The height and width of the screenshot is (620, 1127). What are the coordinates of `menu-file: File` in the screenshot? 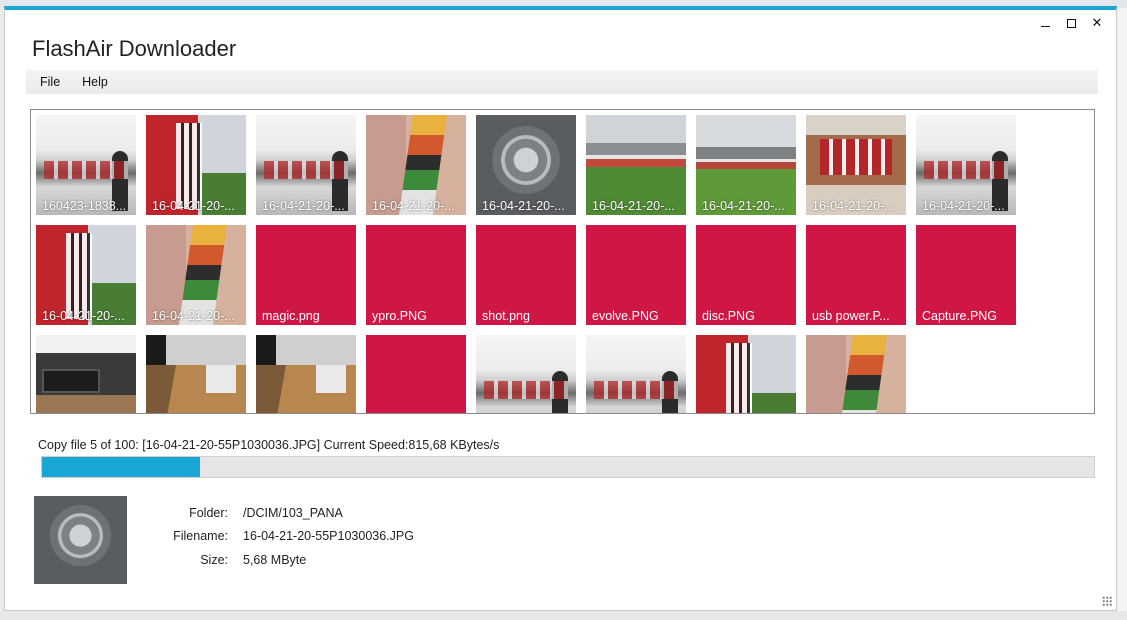 It's located at (47, 82).